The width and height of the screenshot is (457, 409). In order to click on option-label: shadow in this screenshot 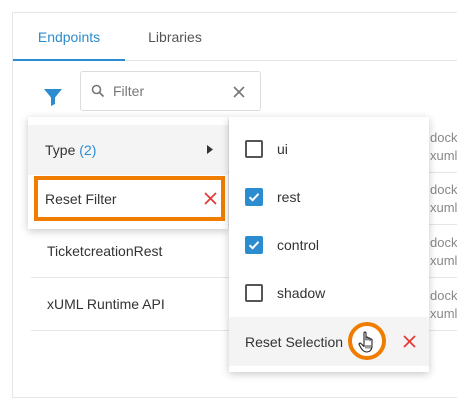, I will do `click(301, 293)`.